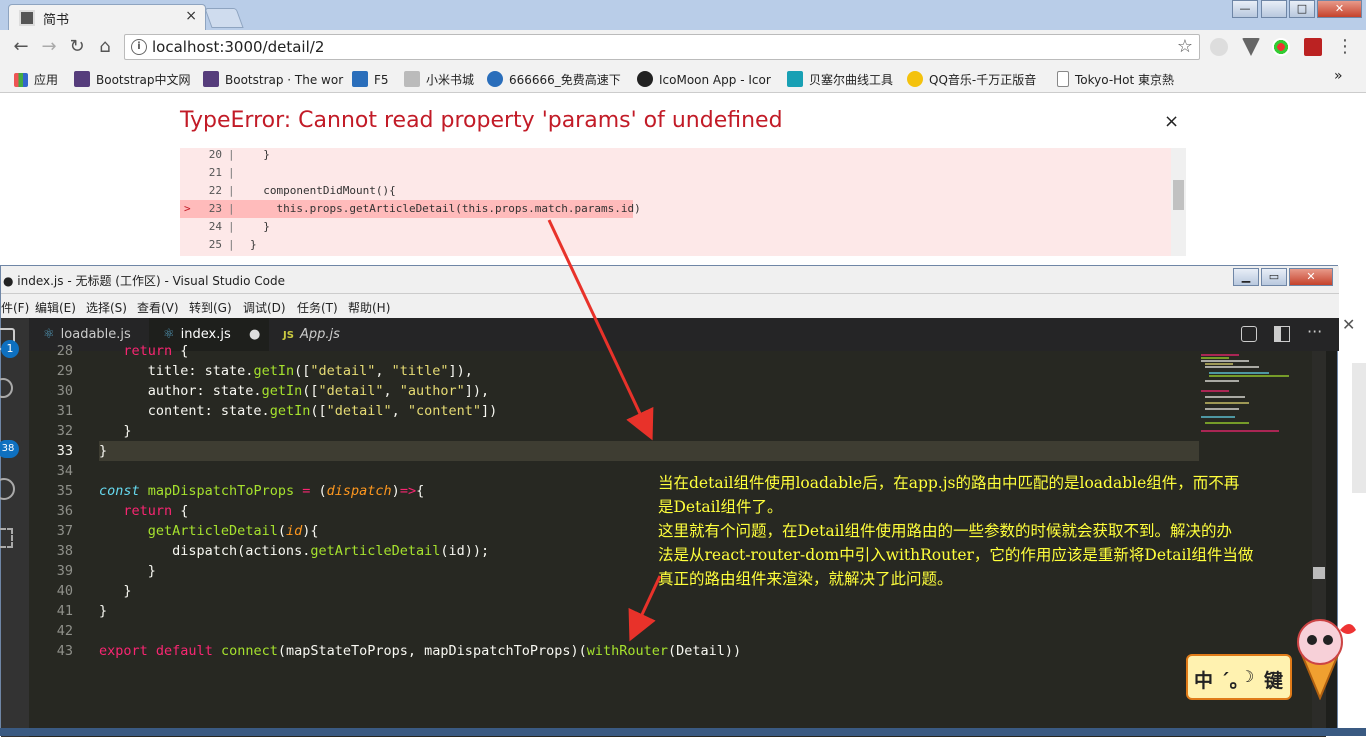  I want to click on windows-taskbar, so click(683, 732).